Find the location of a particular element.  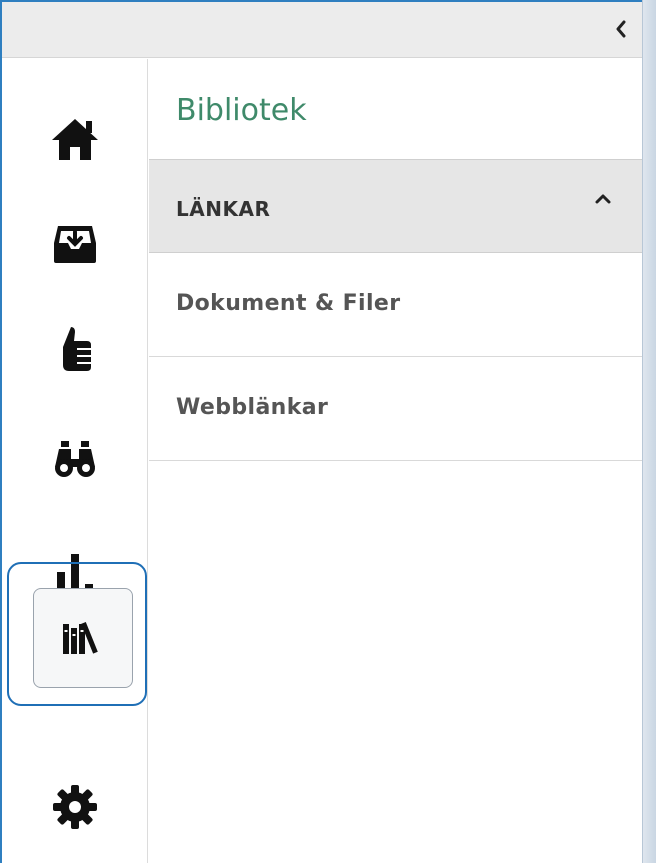

rail-item-library is located at coordinates (83, 638).